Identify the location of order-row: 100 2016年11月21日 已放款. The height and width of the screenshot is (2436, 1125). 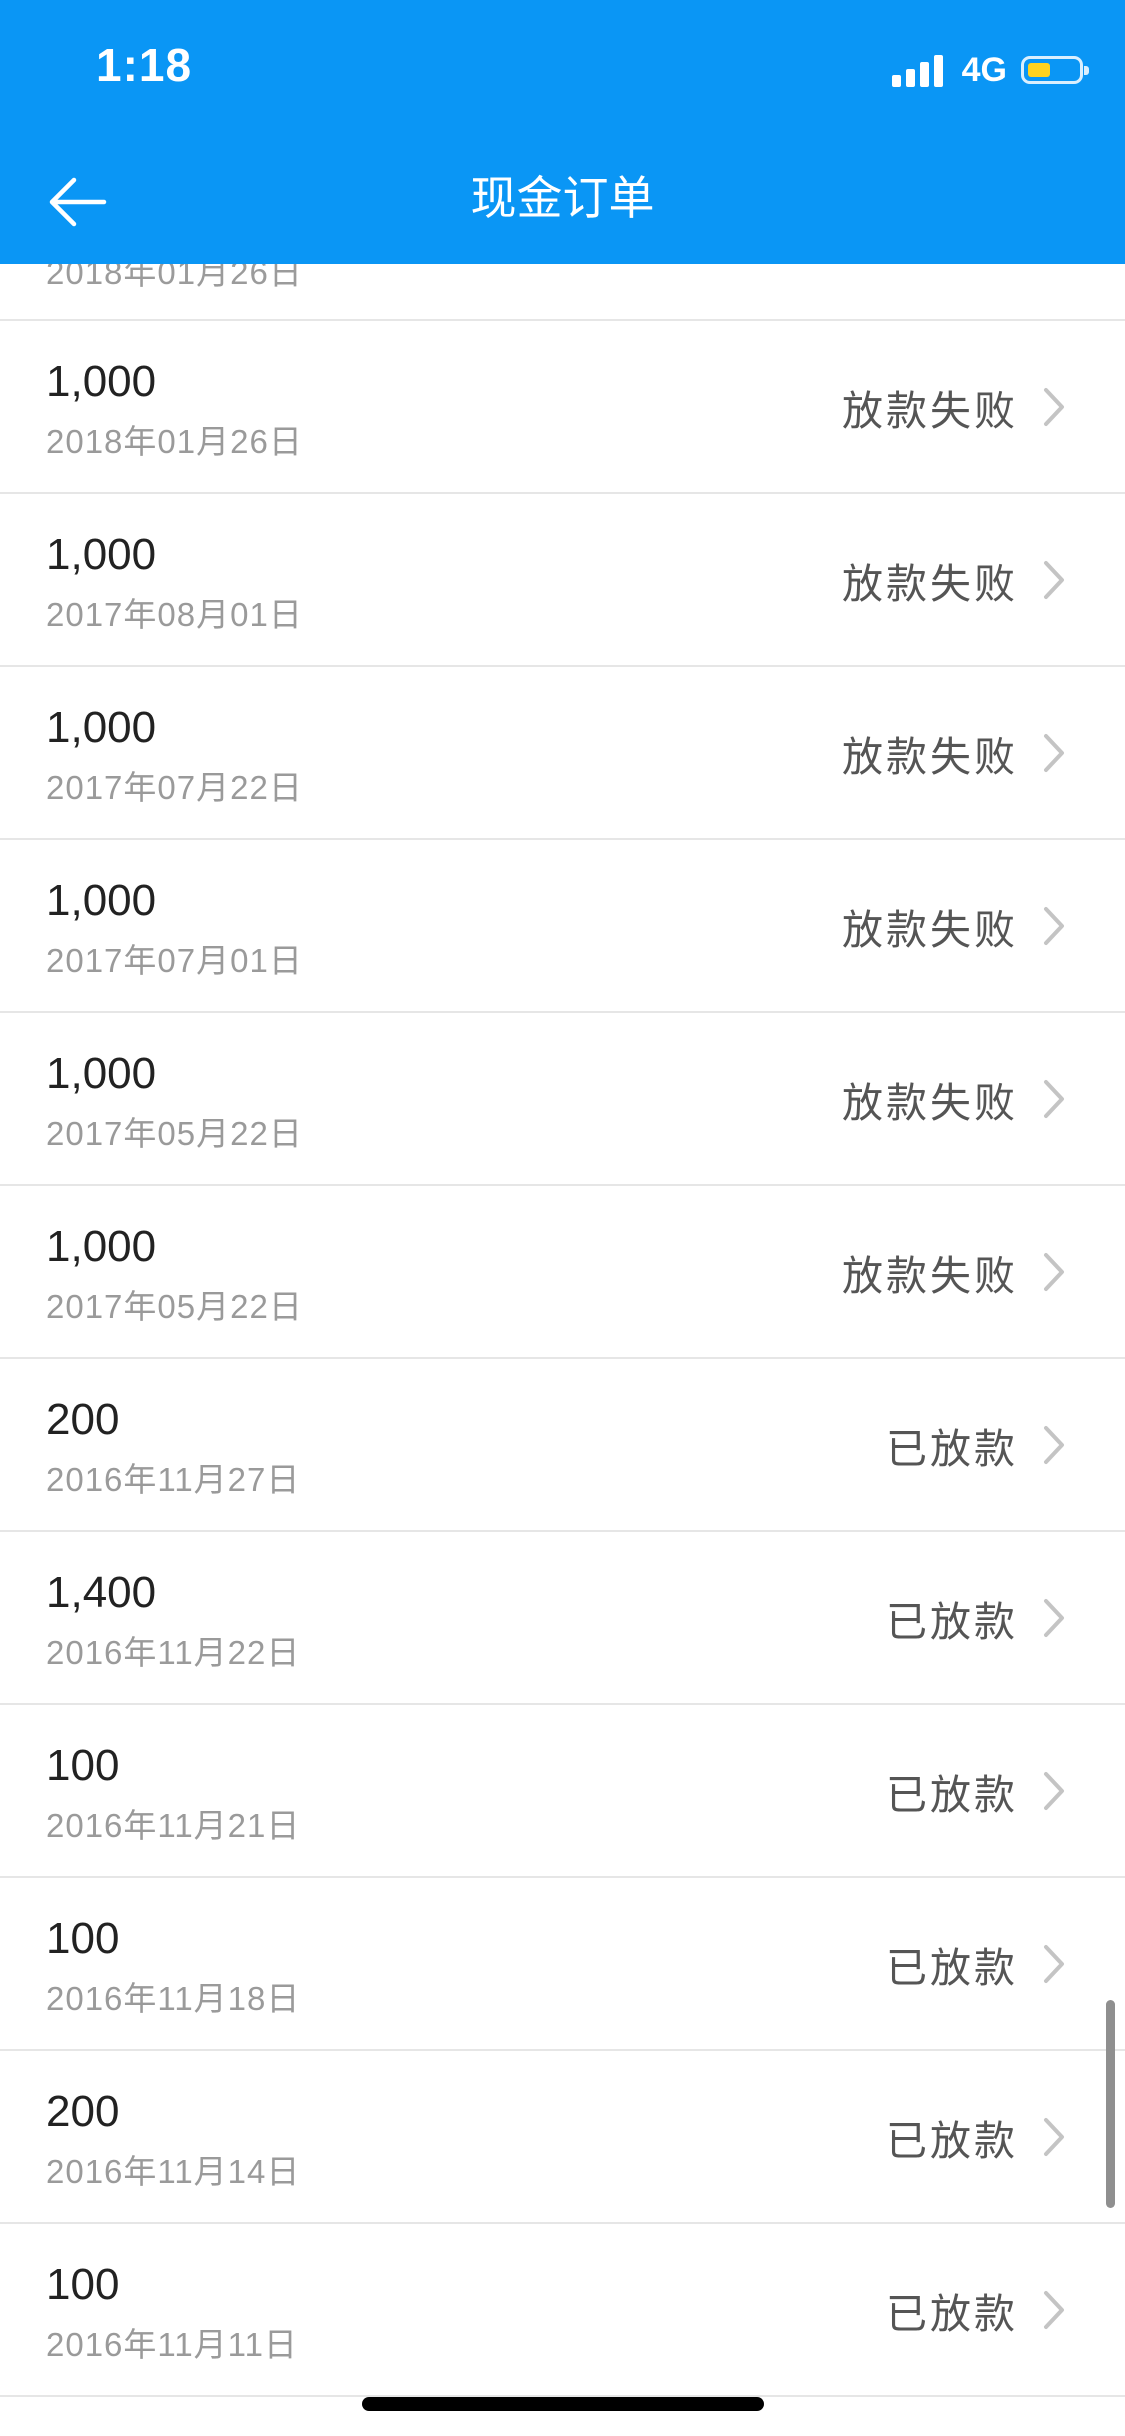
(562, 1791).